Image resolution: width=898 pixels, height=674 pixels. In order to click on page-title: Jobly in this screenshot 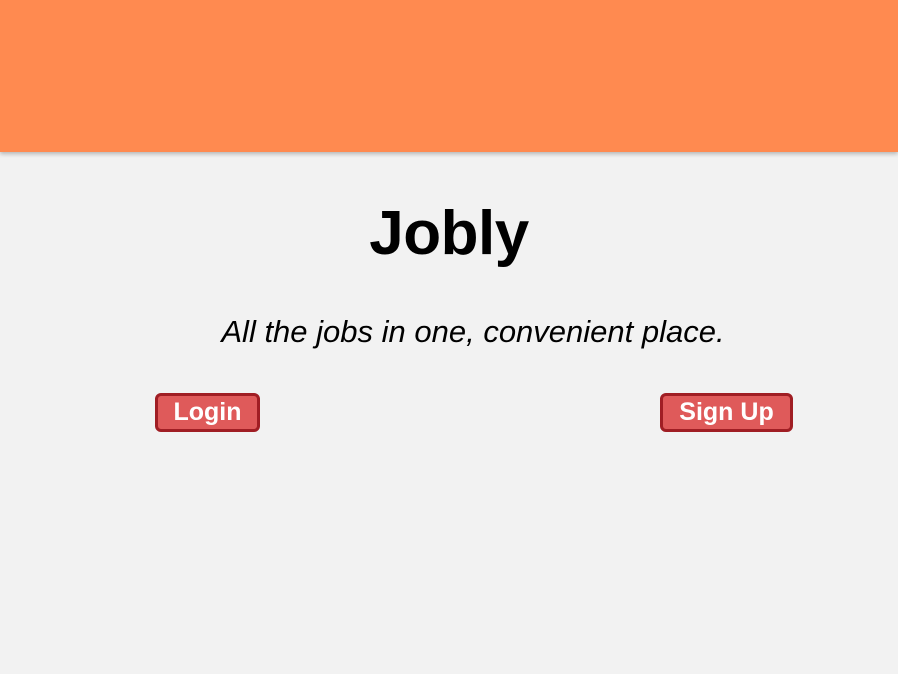, I will do `click(449, 233)`.